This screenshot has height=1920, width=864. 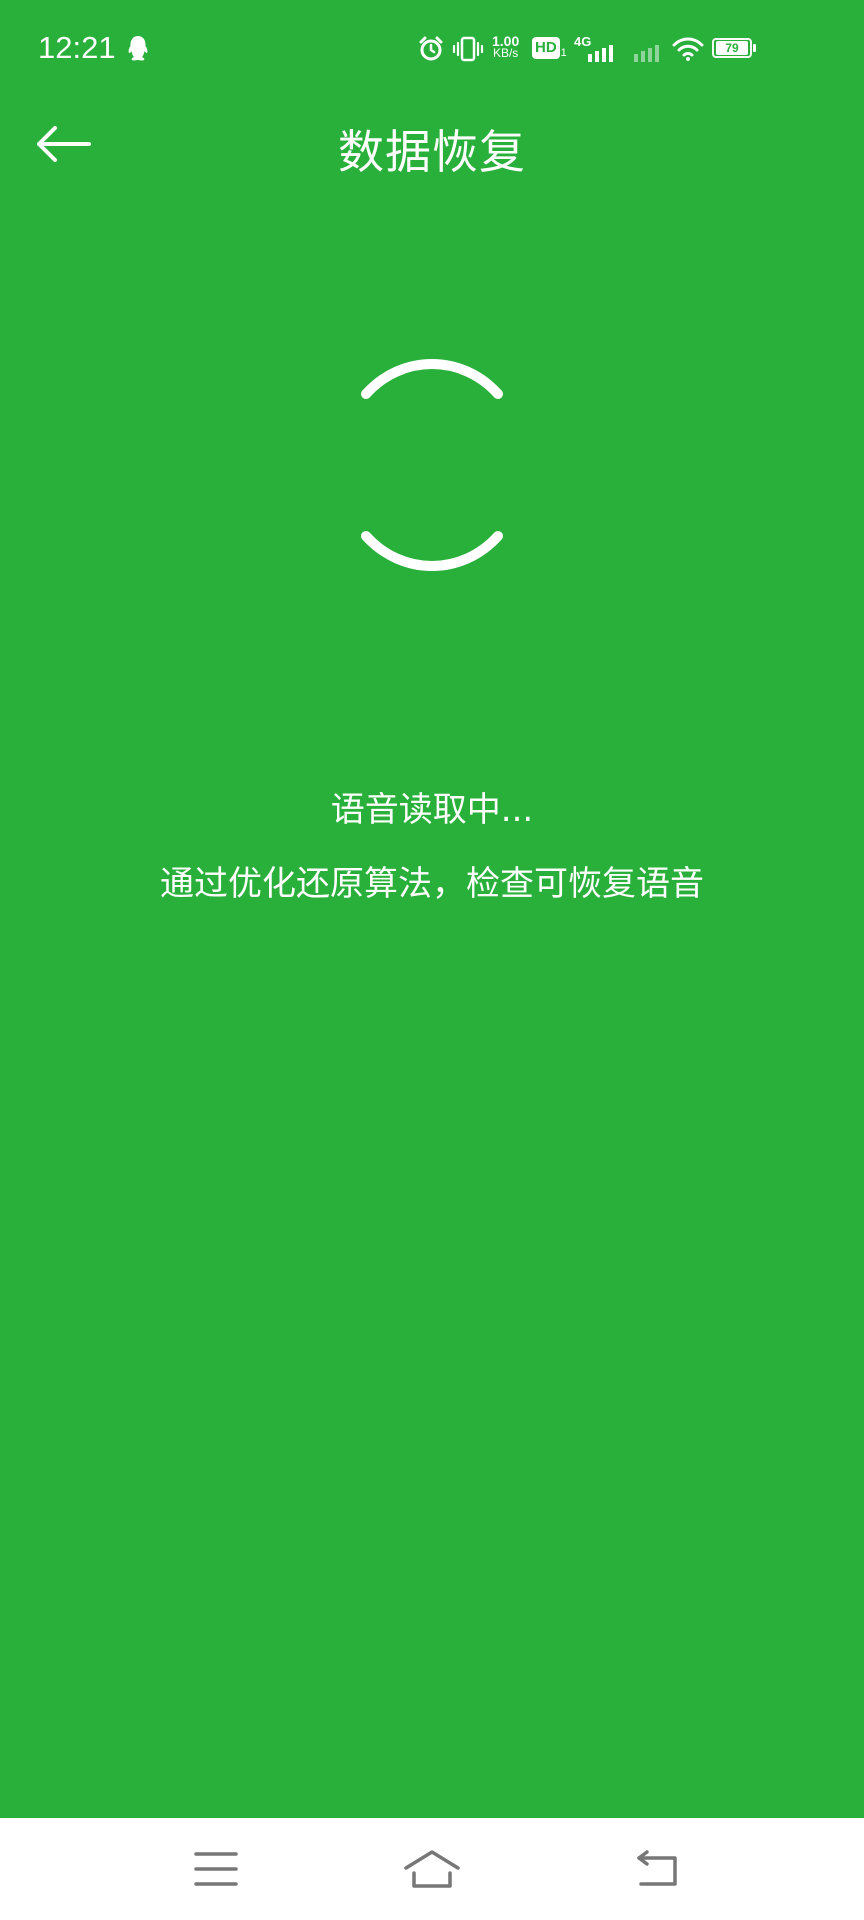 I want to click on page-title: 数据恢复, so click(x=432, y=152).